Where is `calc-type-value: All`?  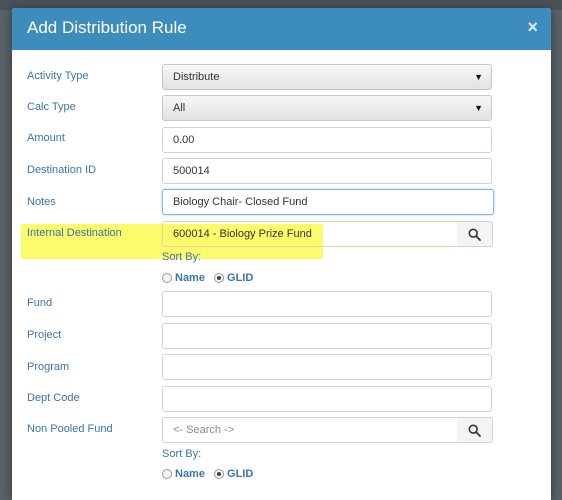 calc-type-value: All is located at coordinates (179, 108).